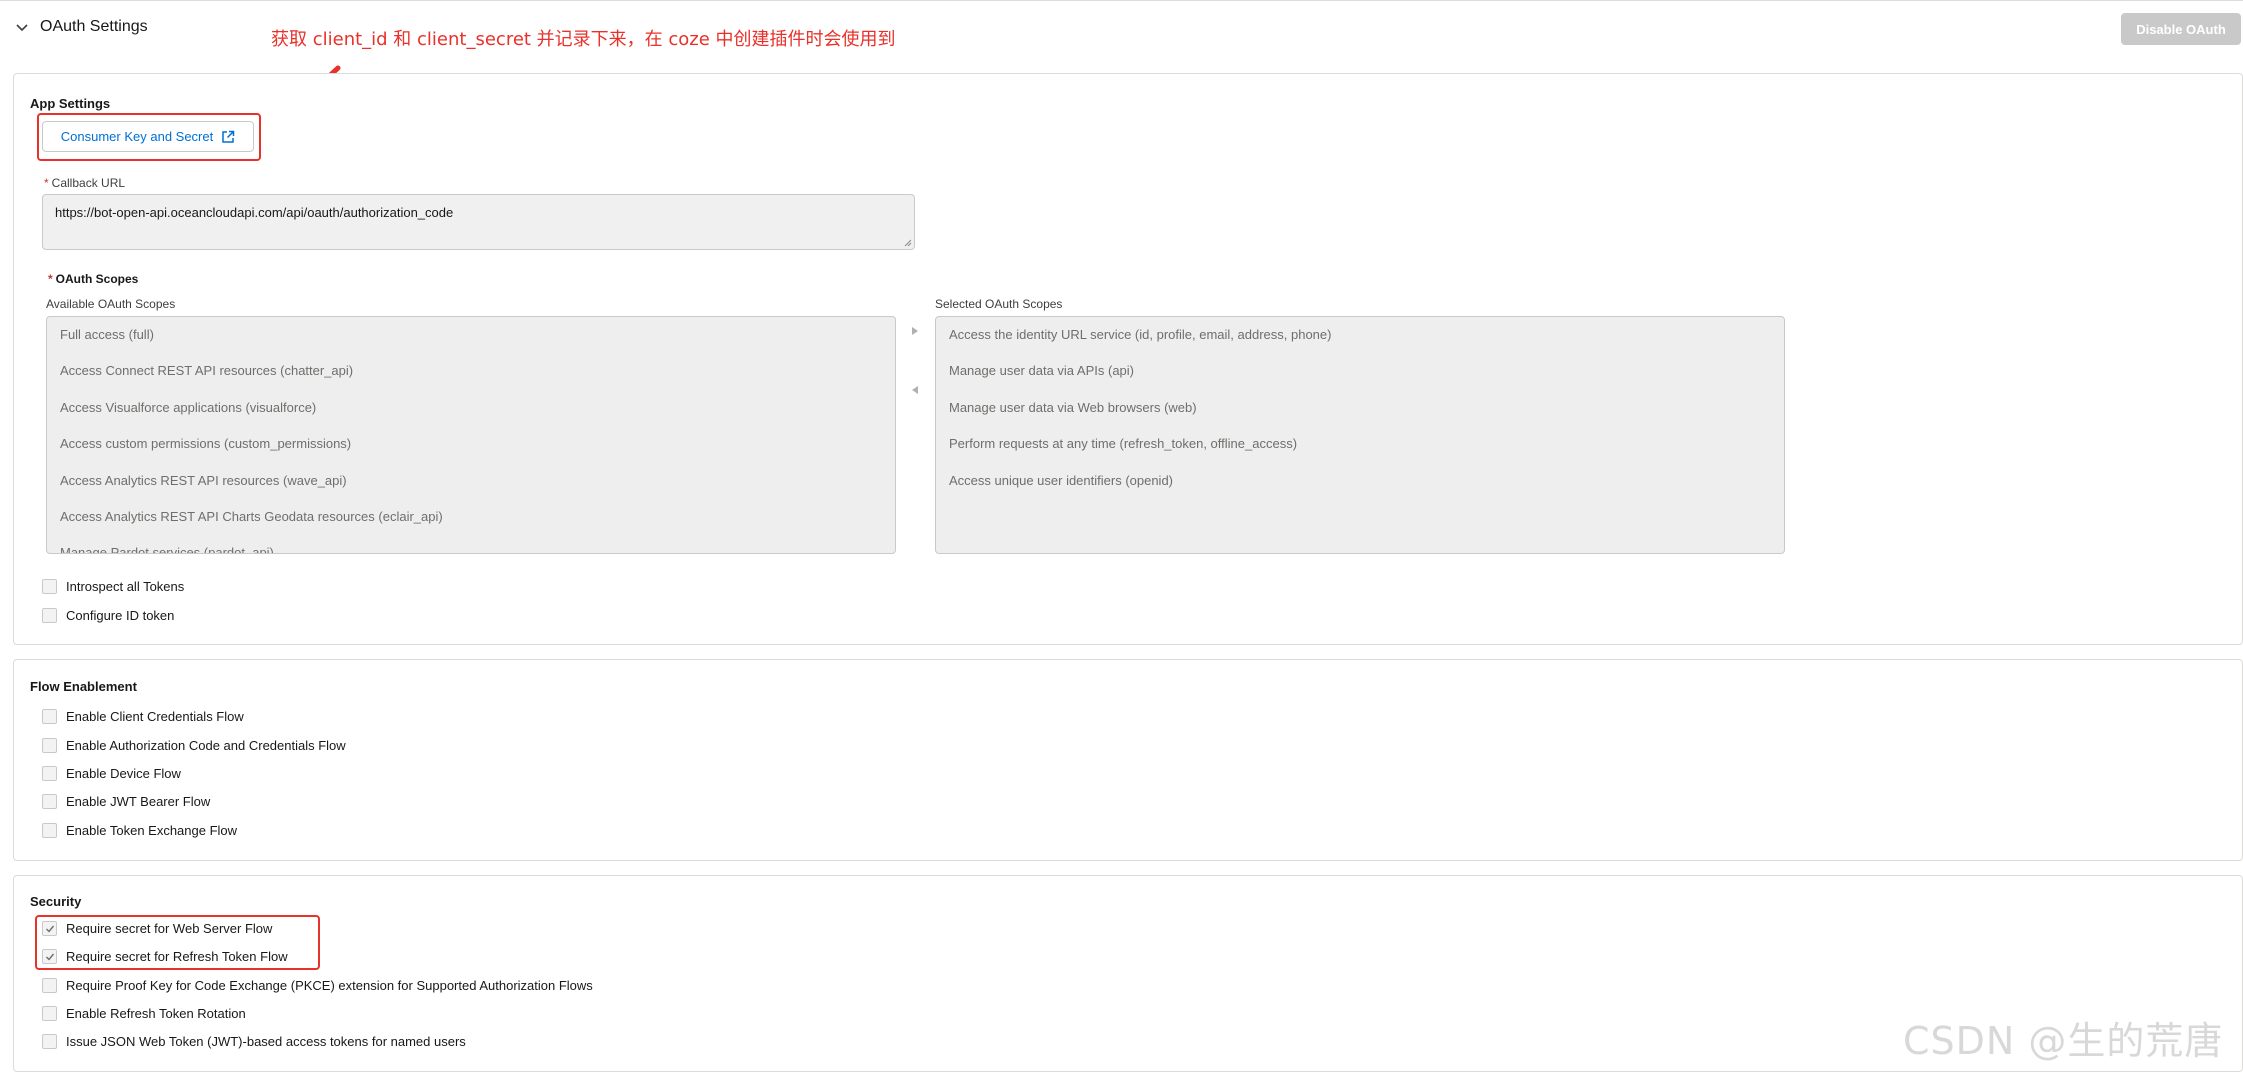 The width and height of the screenshot is (2243, 1072). I want to click on checkbox-label: Introspect all Tokens, so click(125, 586).